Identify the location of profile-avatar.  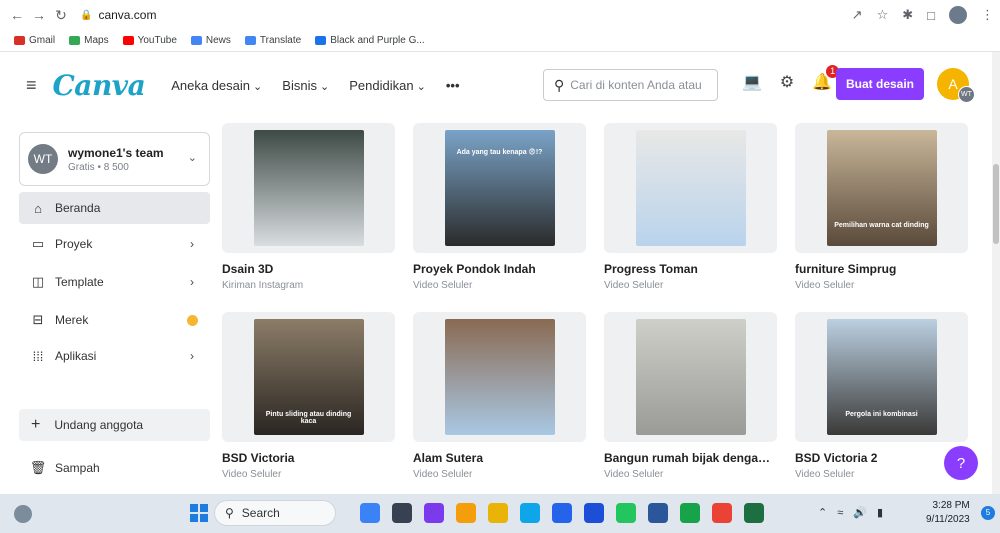
(958, 15).